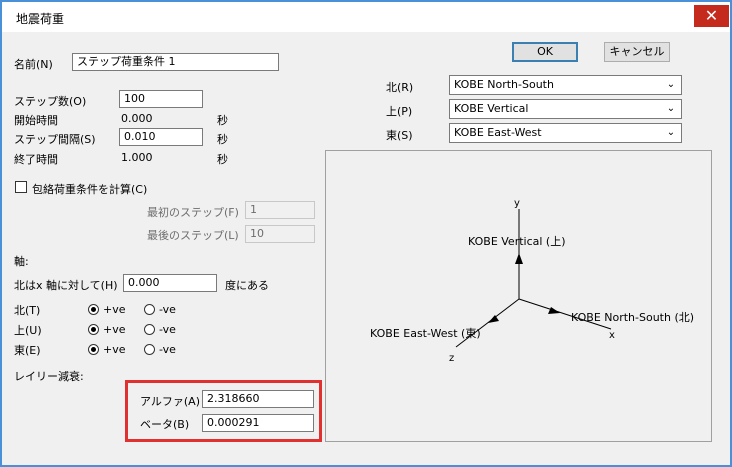 The height and width of the screenshot is (467, 732). What do you see at coordinates (554, 310) in the screenshot?
I see `ns-arrow-icon` at bounding box center [554, 310].